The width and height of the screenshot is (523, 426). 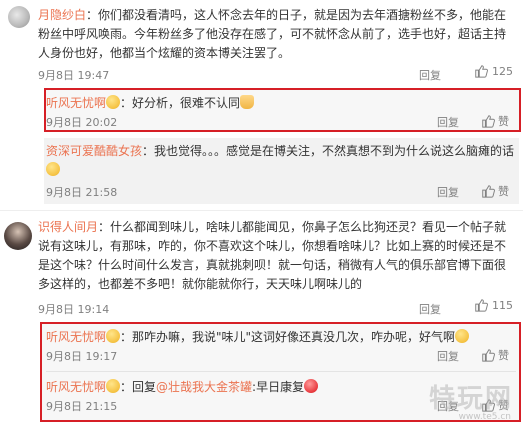 What do you see at coordinates (74, 309) in the screenshot?
I see `comment-time: 9月8日 19:14` at bounding box center [74, 309].